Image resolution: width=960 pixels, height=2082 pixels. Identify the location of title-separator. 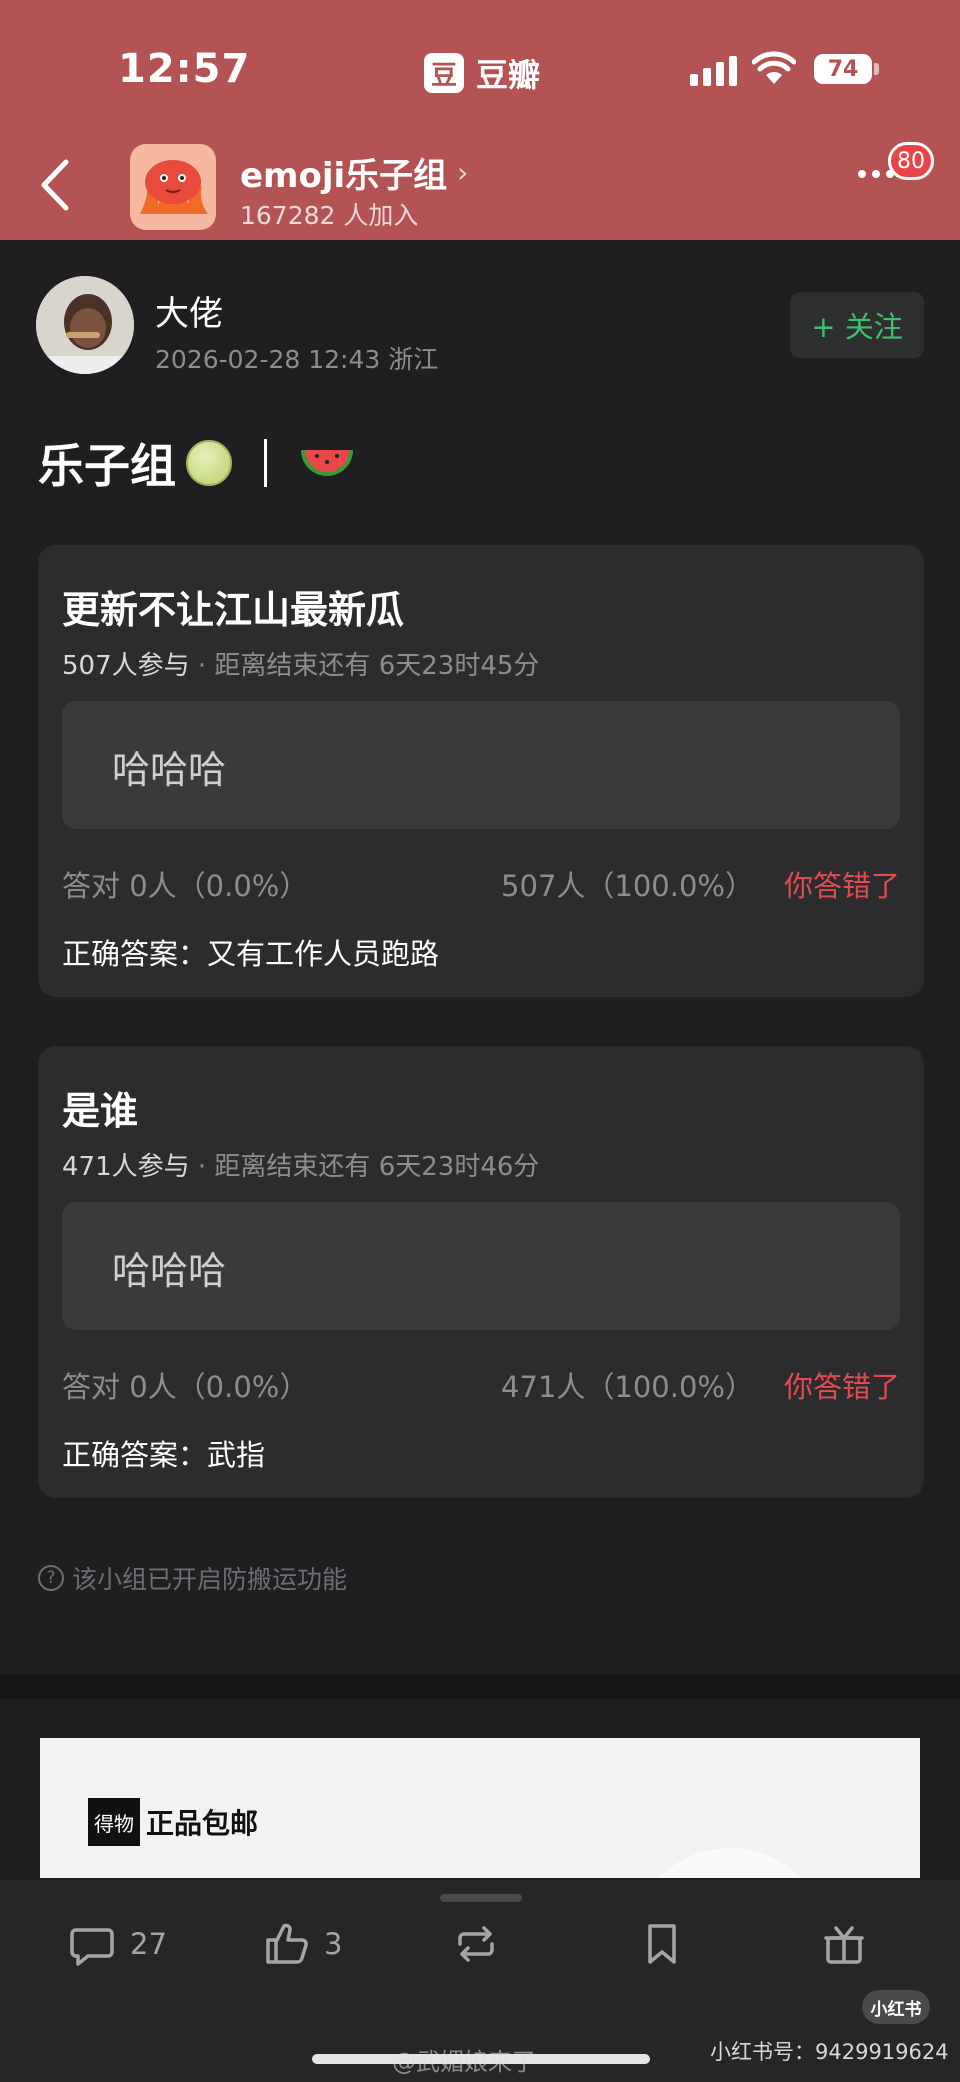
(265, 463).